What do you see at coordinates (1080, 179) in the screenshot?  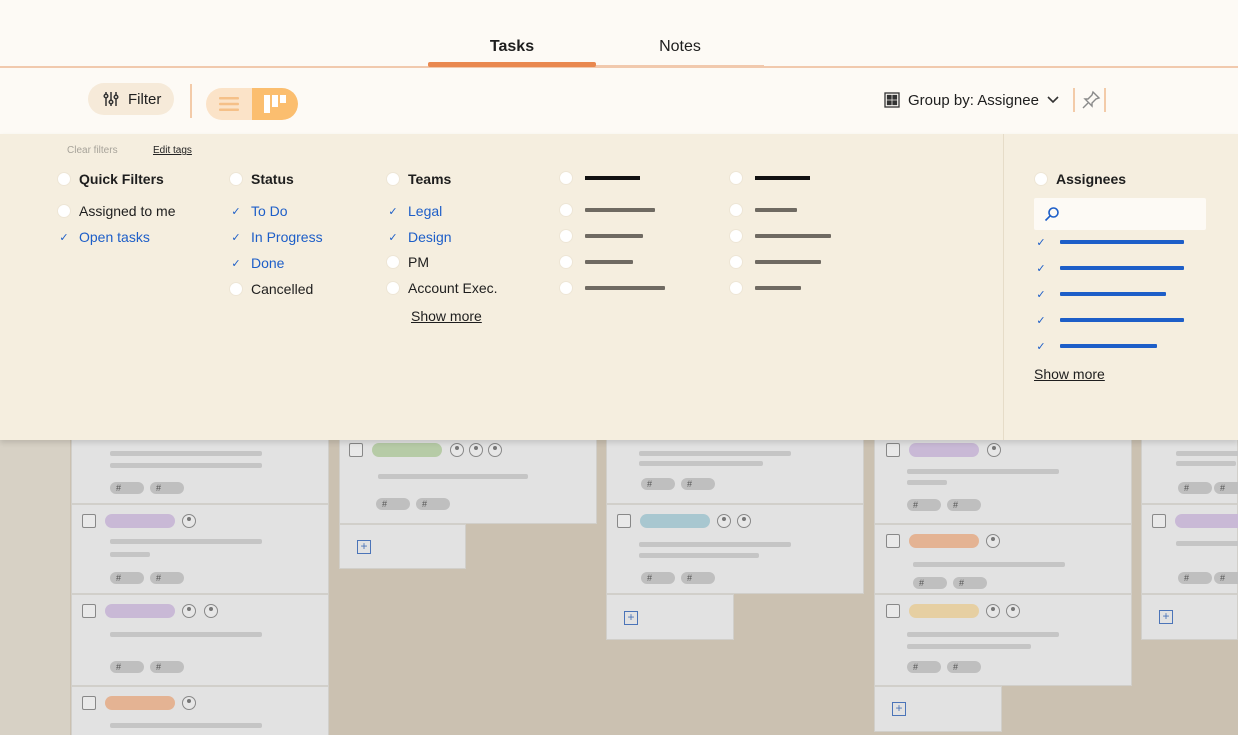 I see `assignees-heading: Assignees` at bounding box center [1080, 179].